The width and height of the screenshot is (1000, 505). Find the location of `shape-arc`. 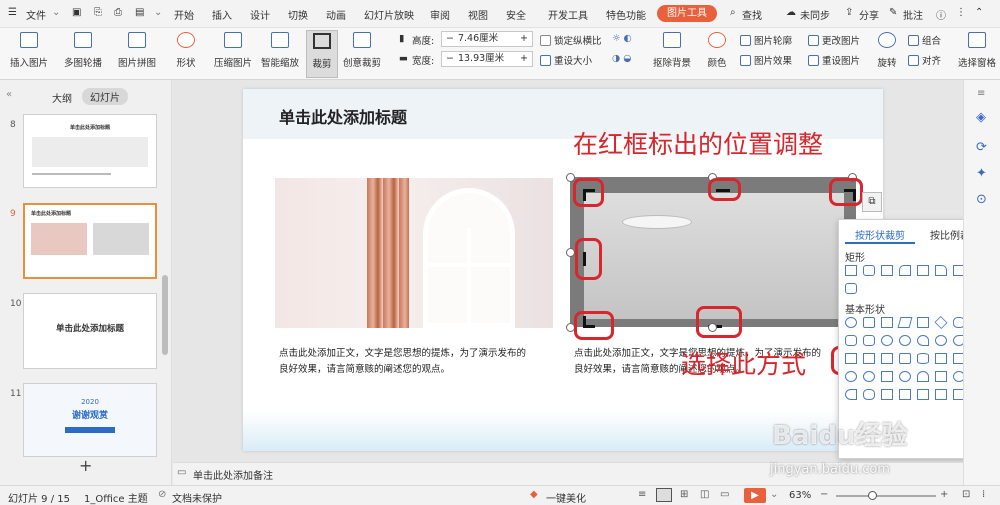

shape-arc is located at coordinates (851, 394).